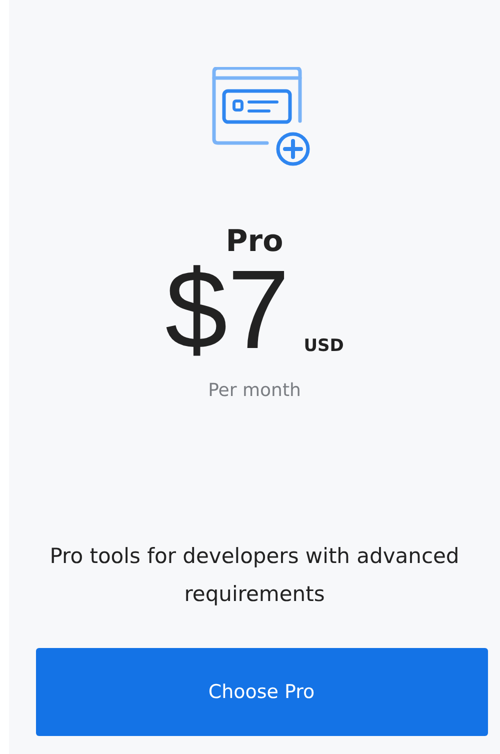  Describe the element at coordinates (324, 346) in the screenshot. I see `currency-label: USD` at that location.